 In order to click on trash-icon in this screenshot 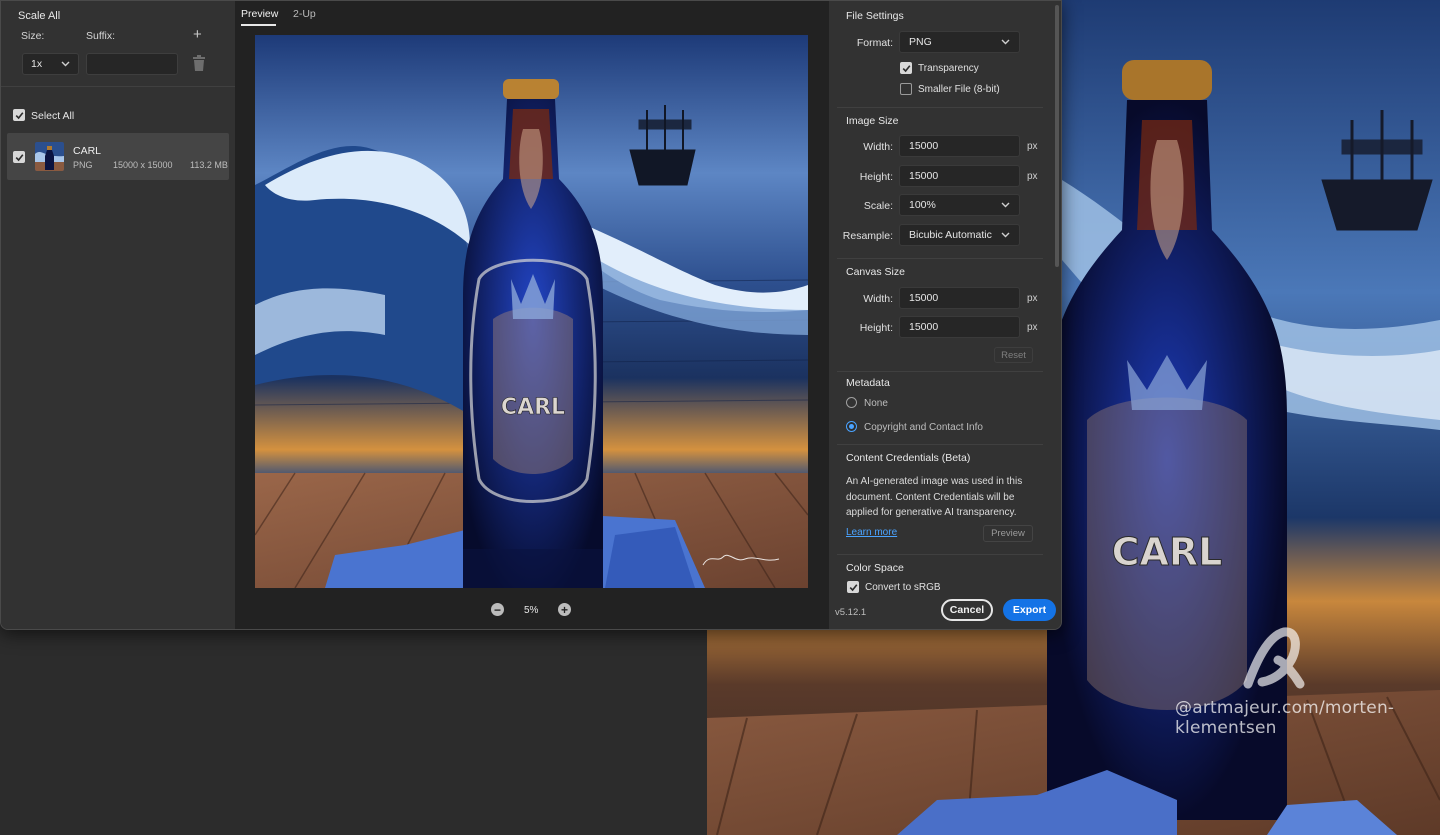, I will do `click(199, 64)`.